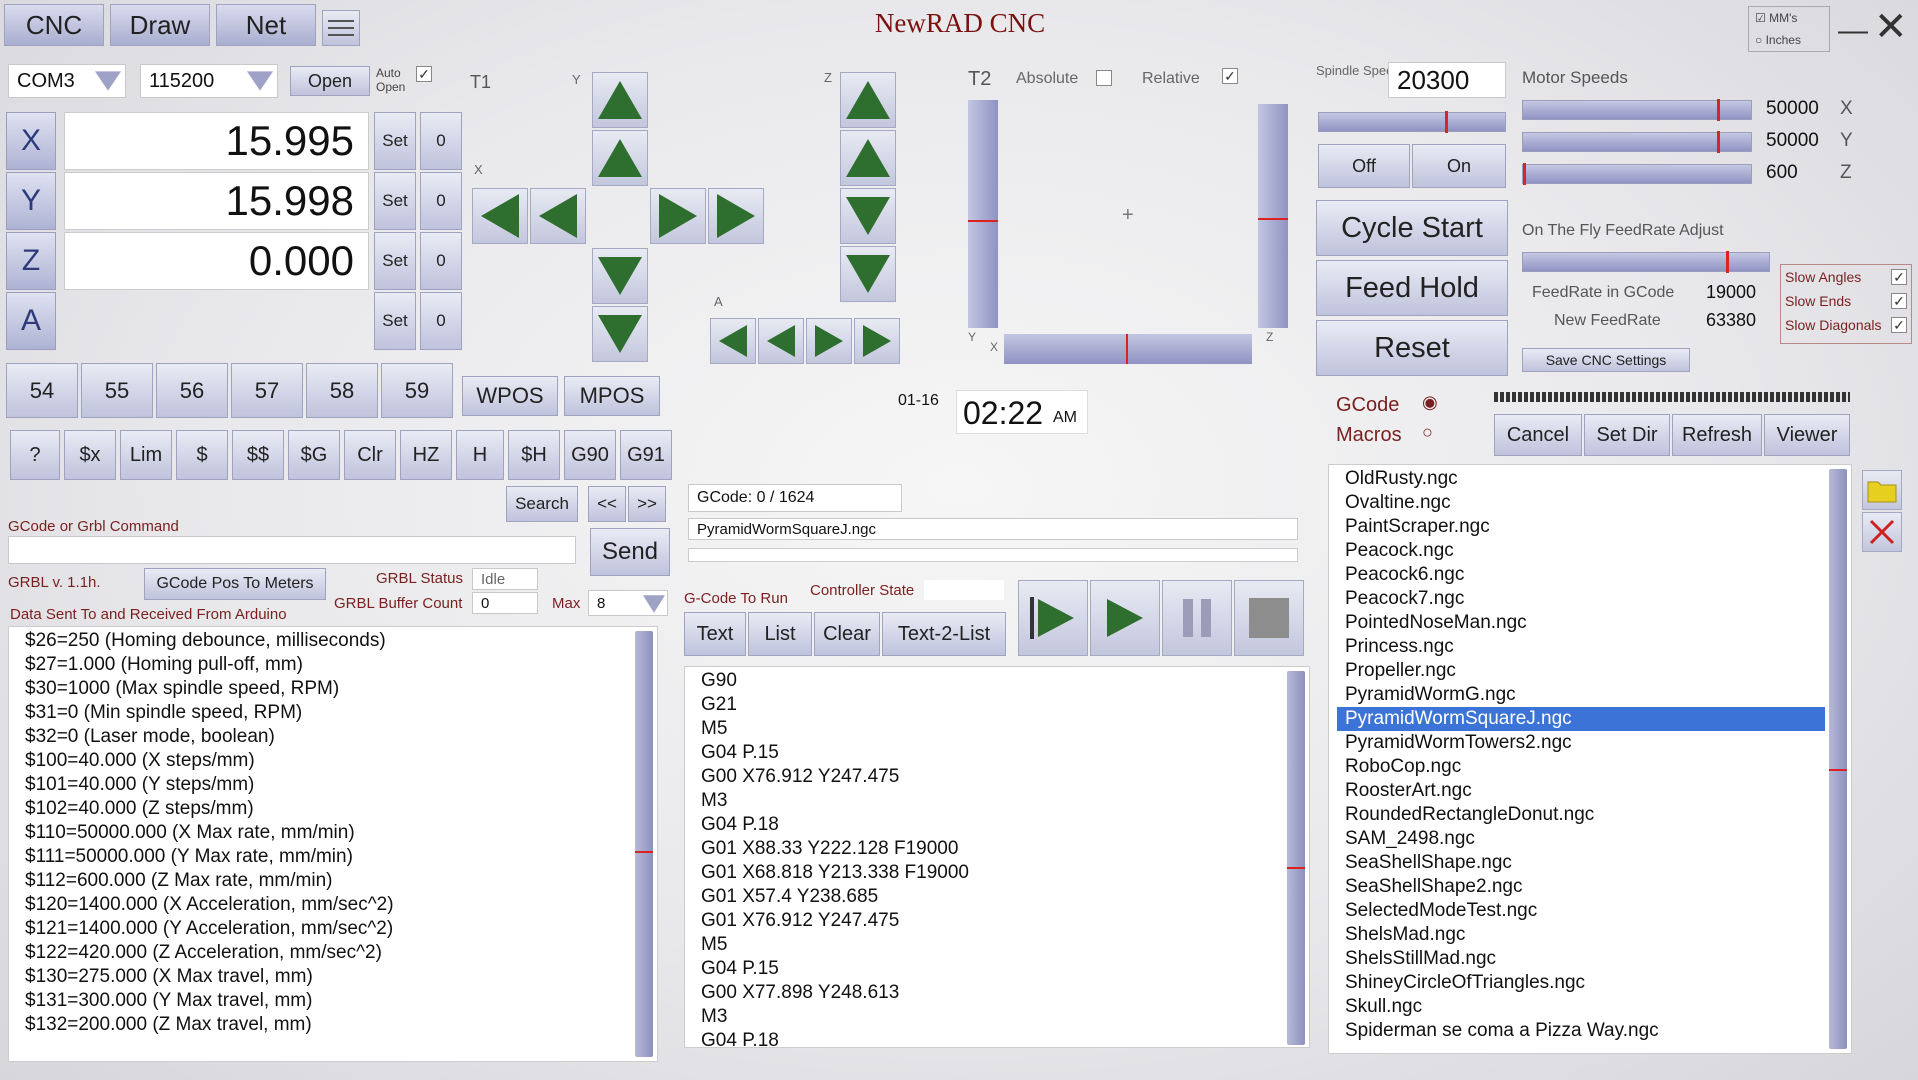 Image resolution: width=1918 pixels, height=1080 pixels. Describe the element at coordinates (1594, 1007) in the screenshot. I see `file-item: Skull.ngc` at that location.